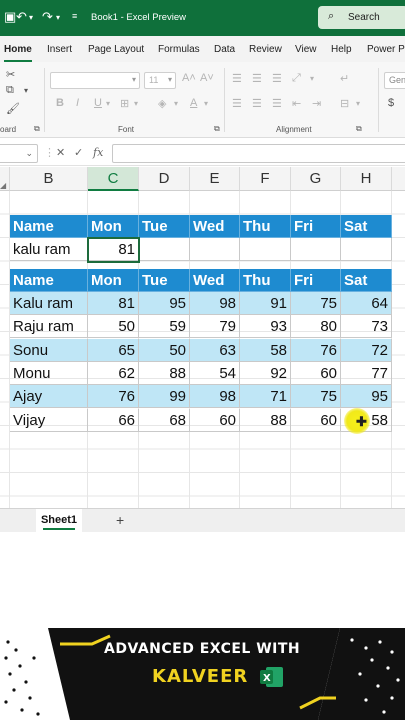 The height and width of the screenshot is (720, 405). Describe the element at coordinates (164, 373) in the screenshot. I see `table2-cell-d: 88` at that location.